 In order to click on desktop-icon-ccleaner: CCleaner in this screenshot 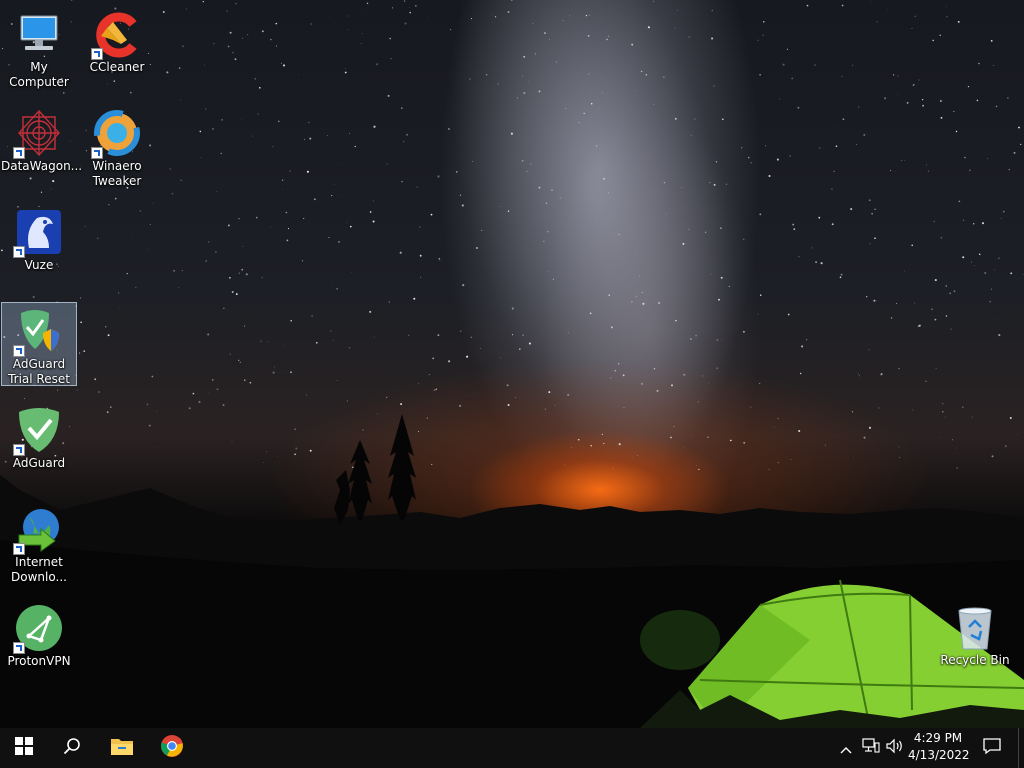, I will do `click(117, 39)`.